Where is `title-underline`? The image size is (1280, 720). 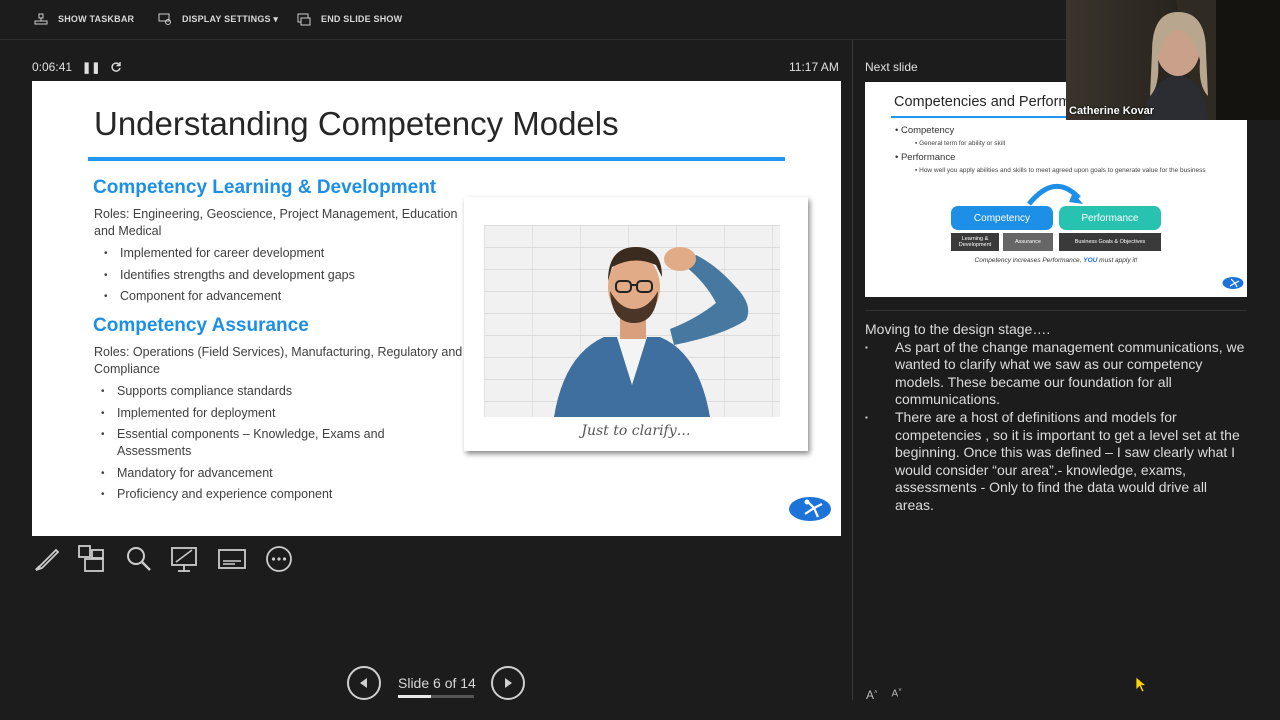
title-underline is located at coordinates (436, 159).